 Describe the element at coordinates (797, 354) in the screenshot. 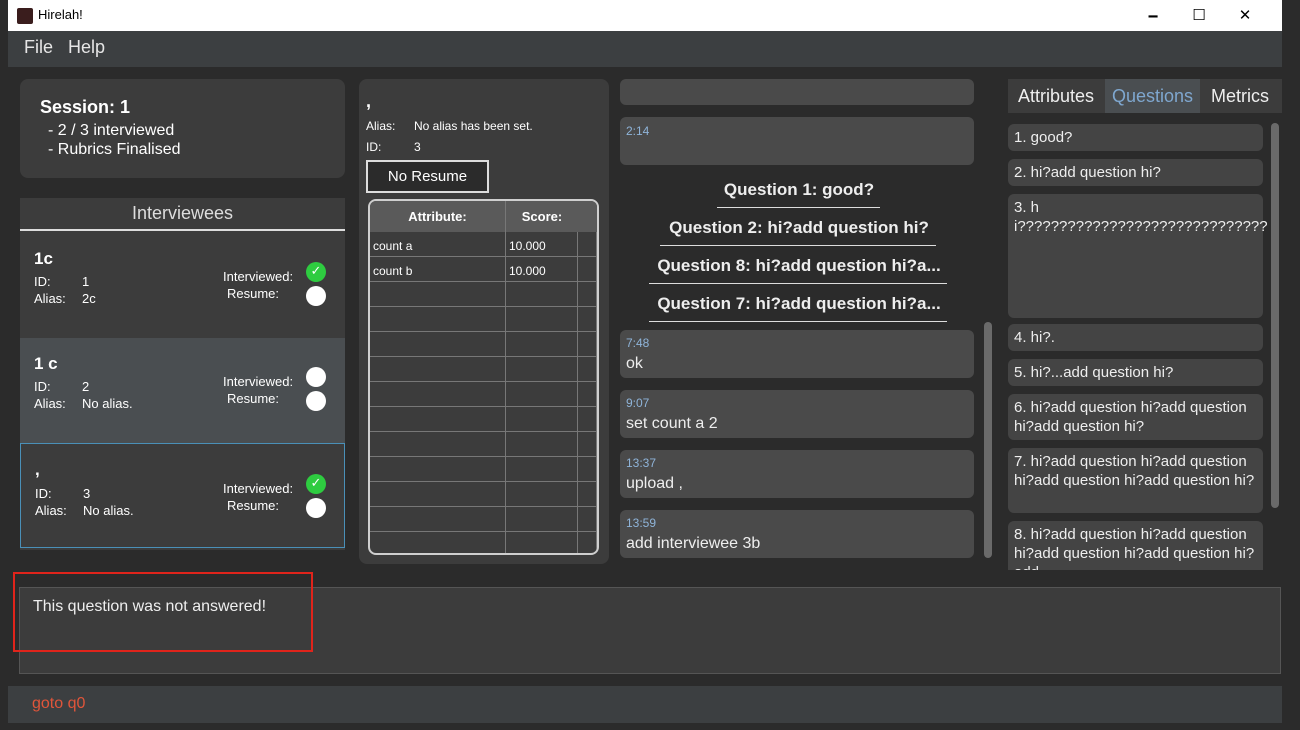

I see `transcript-bubble: 7:48 ok` at that location.